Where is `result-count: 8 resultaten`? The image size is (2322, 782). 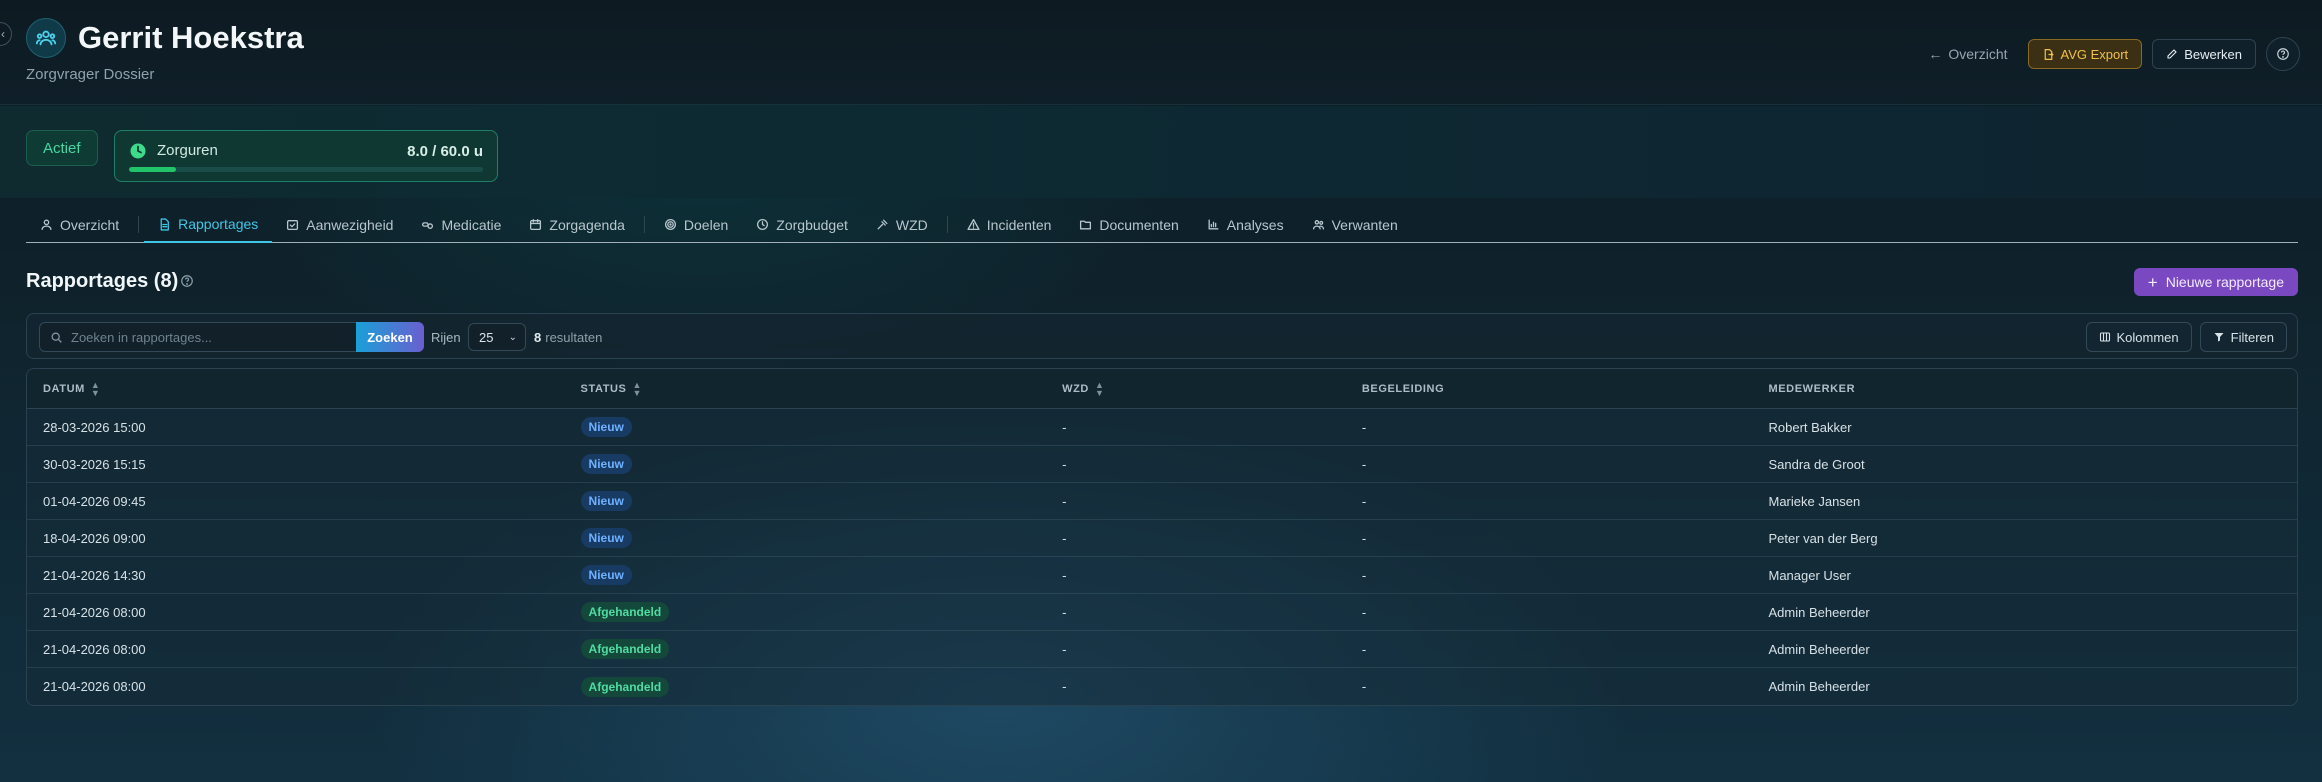
result-count: 8 resultaten is located at coordinates (568, 337).